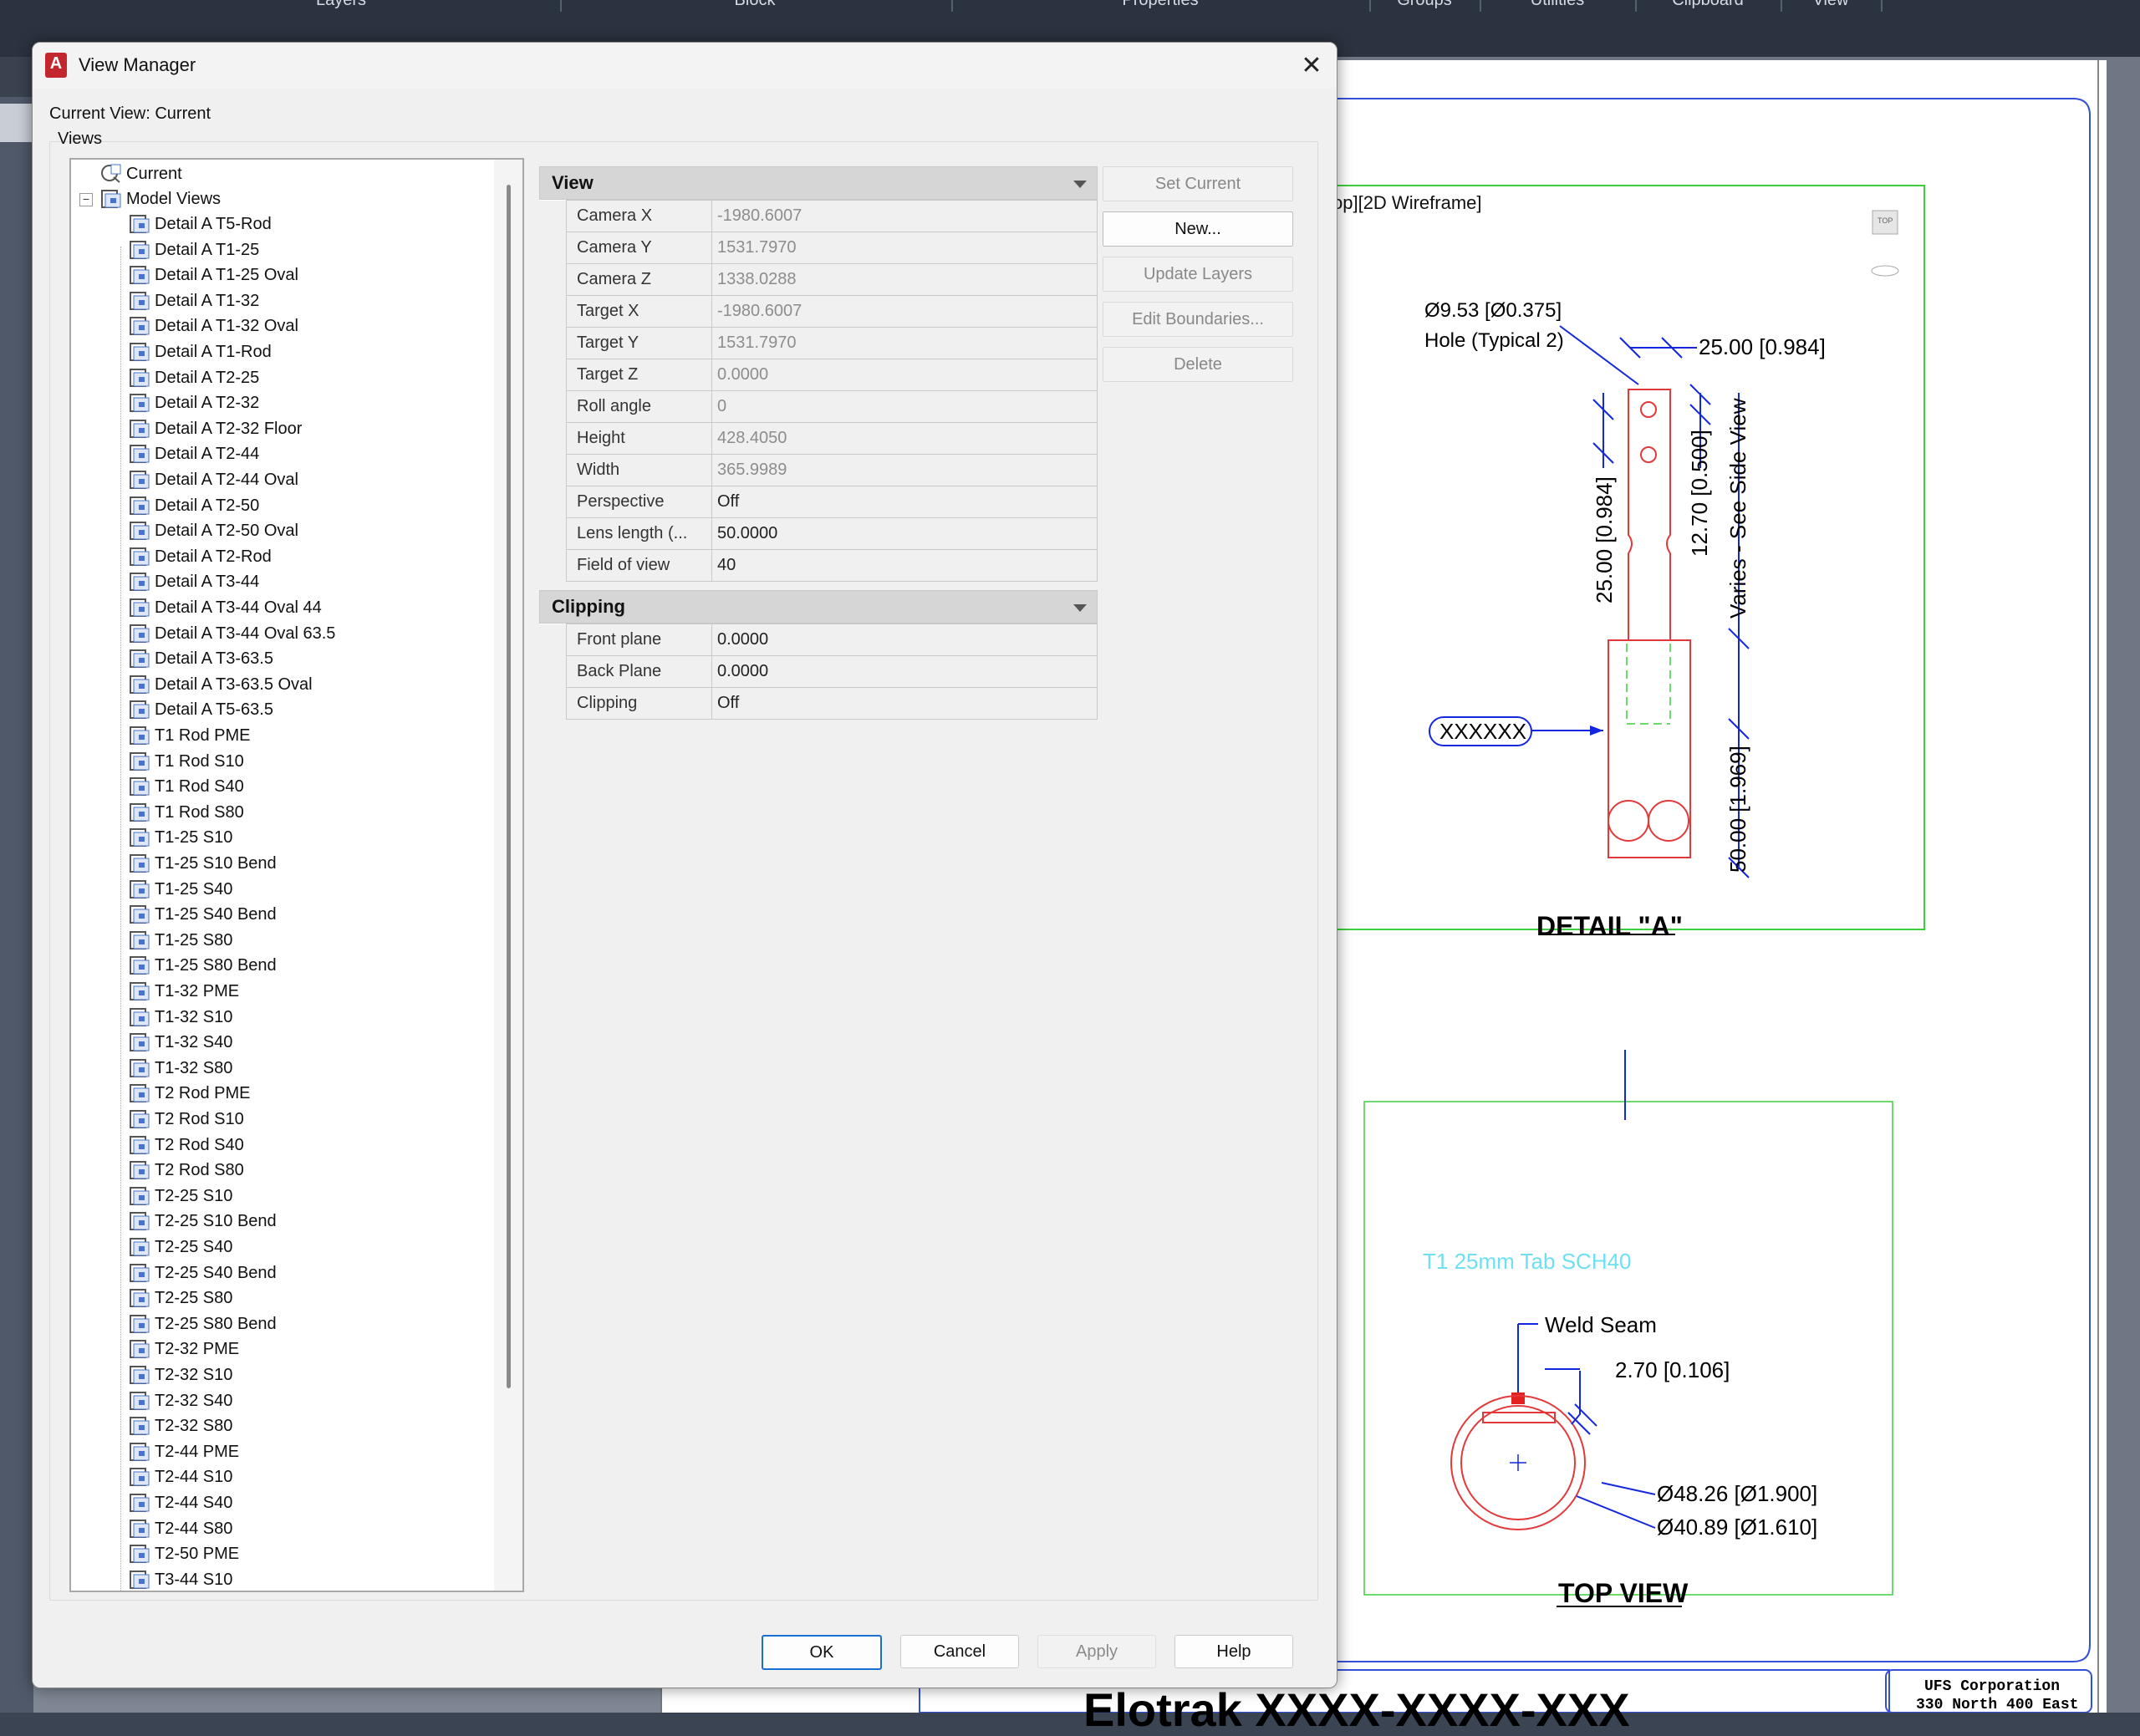  What do you see at coordinates (818, 438) in the screenshot?
I see `property-row: Height 428.4050` at bounding box center [818, 438].